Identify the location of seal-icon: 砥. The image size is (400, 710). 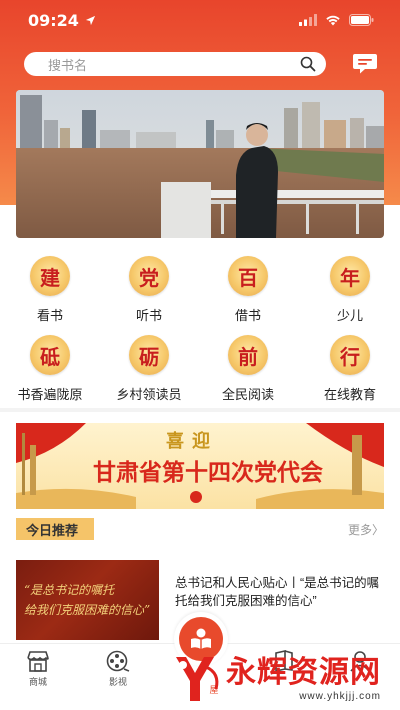
(50, 355).